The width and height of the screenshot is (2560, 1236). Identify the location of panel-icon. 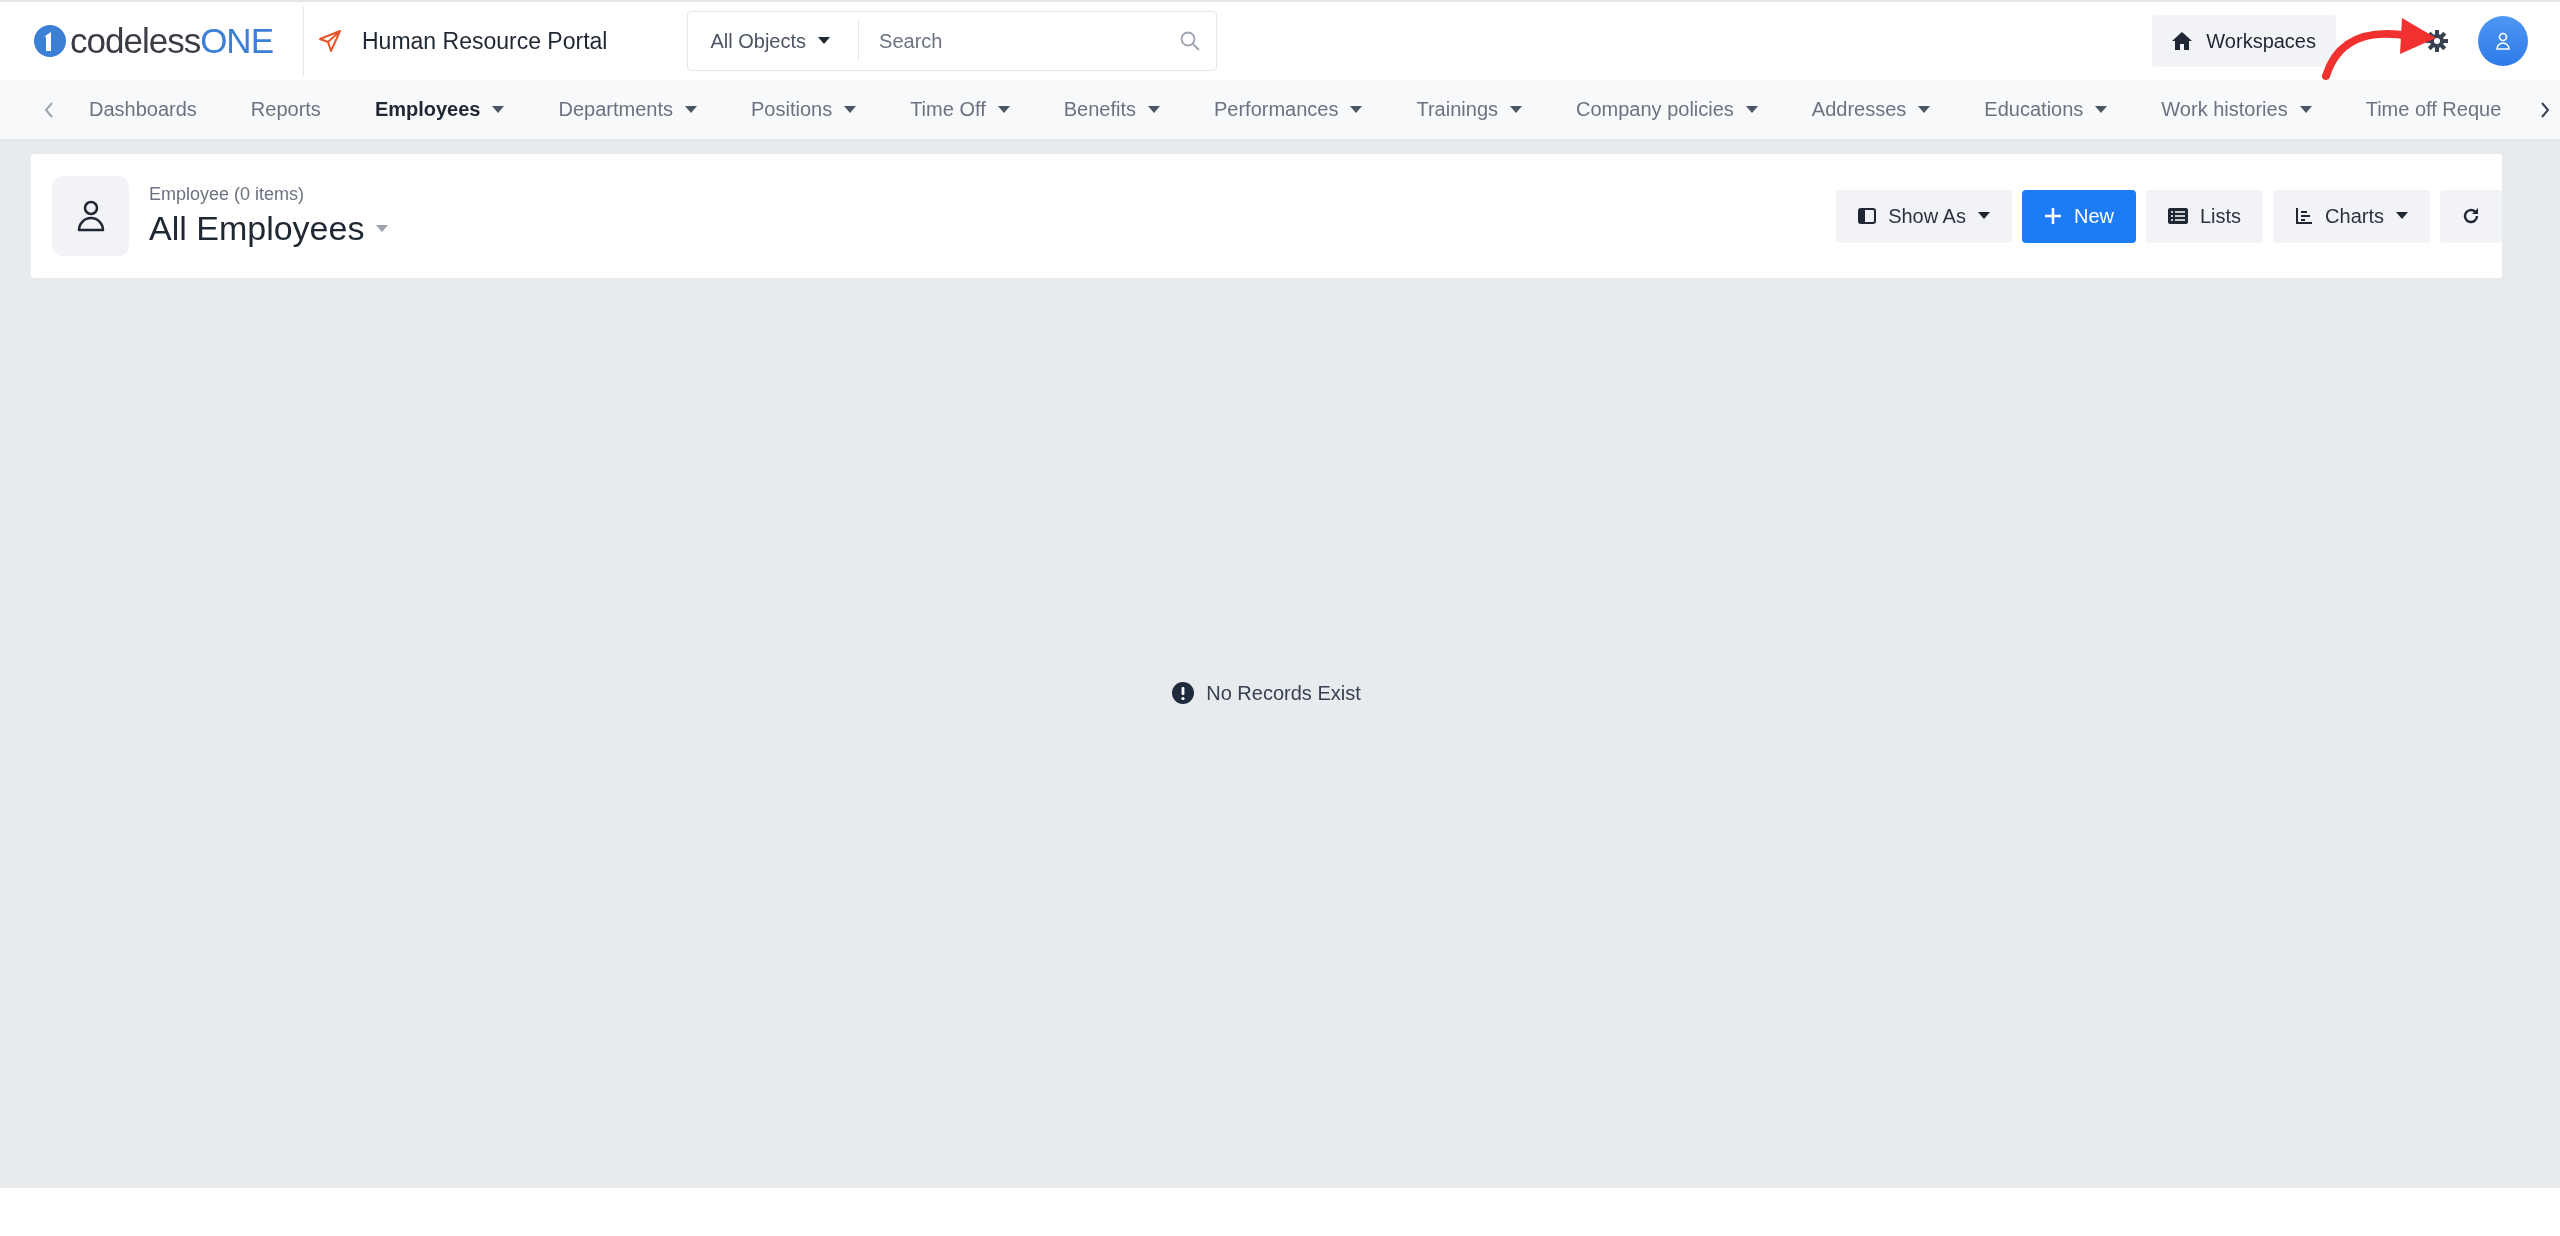
(1867, 216).